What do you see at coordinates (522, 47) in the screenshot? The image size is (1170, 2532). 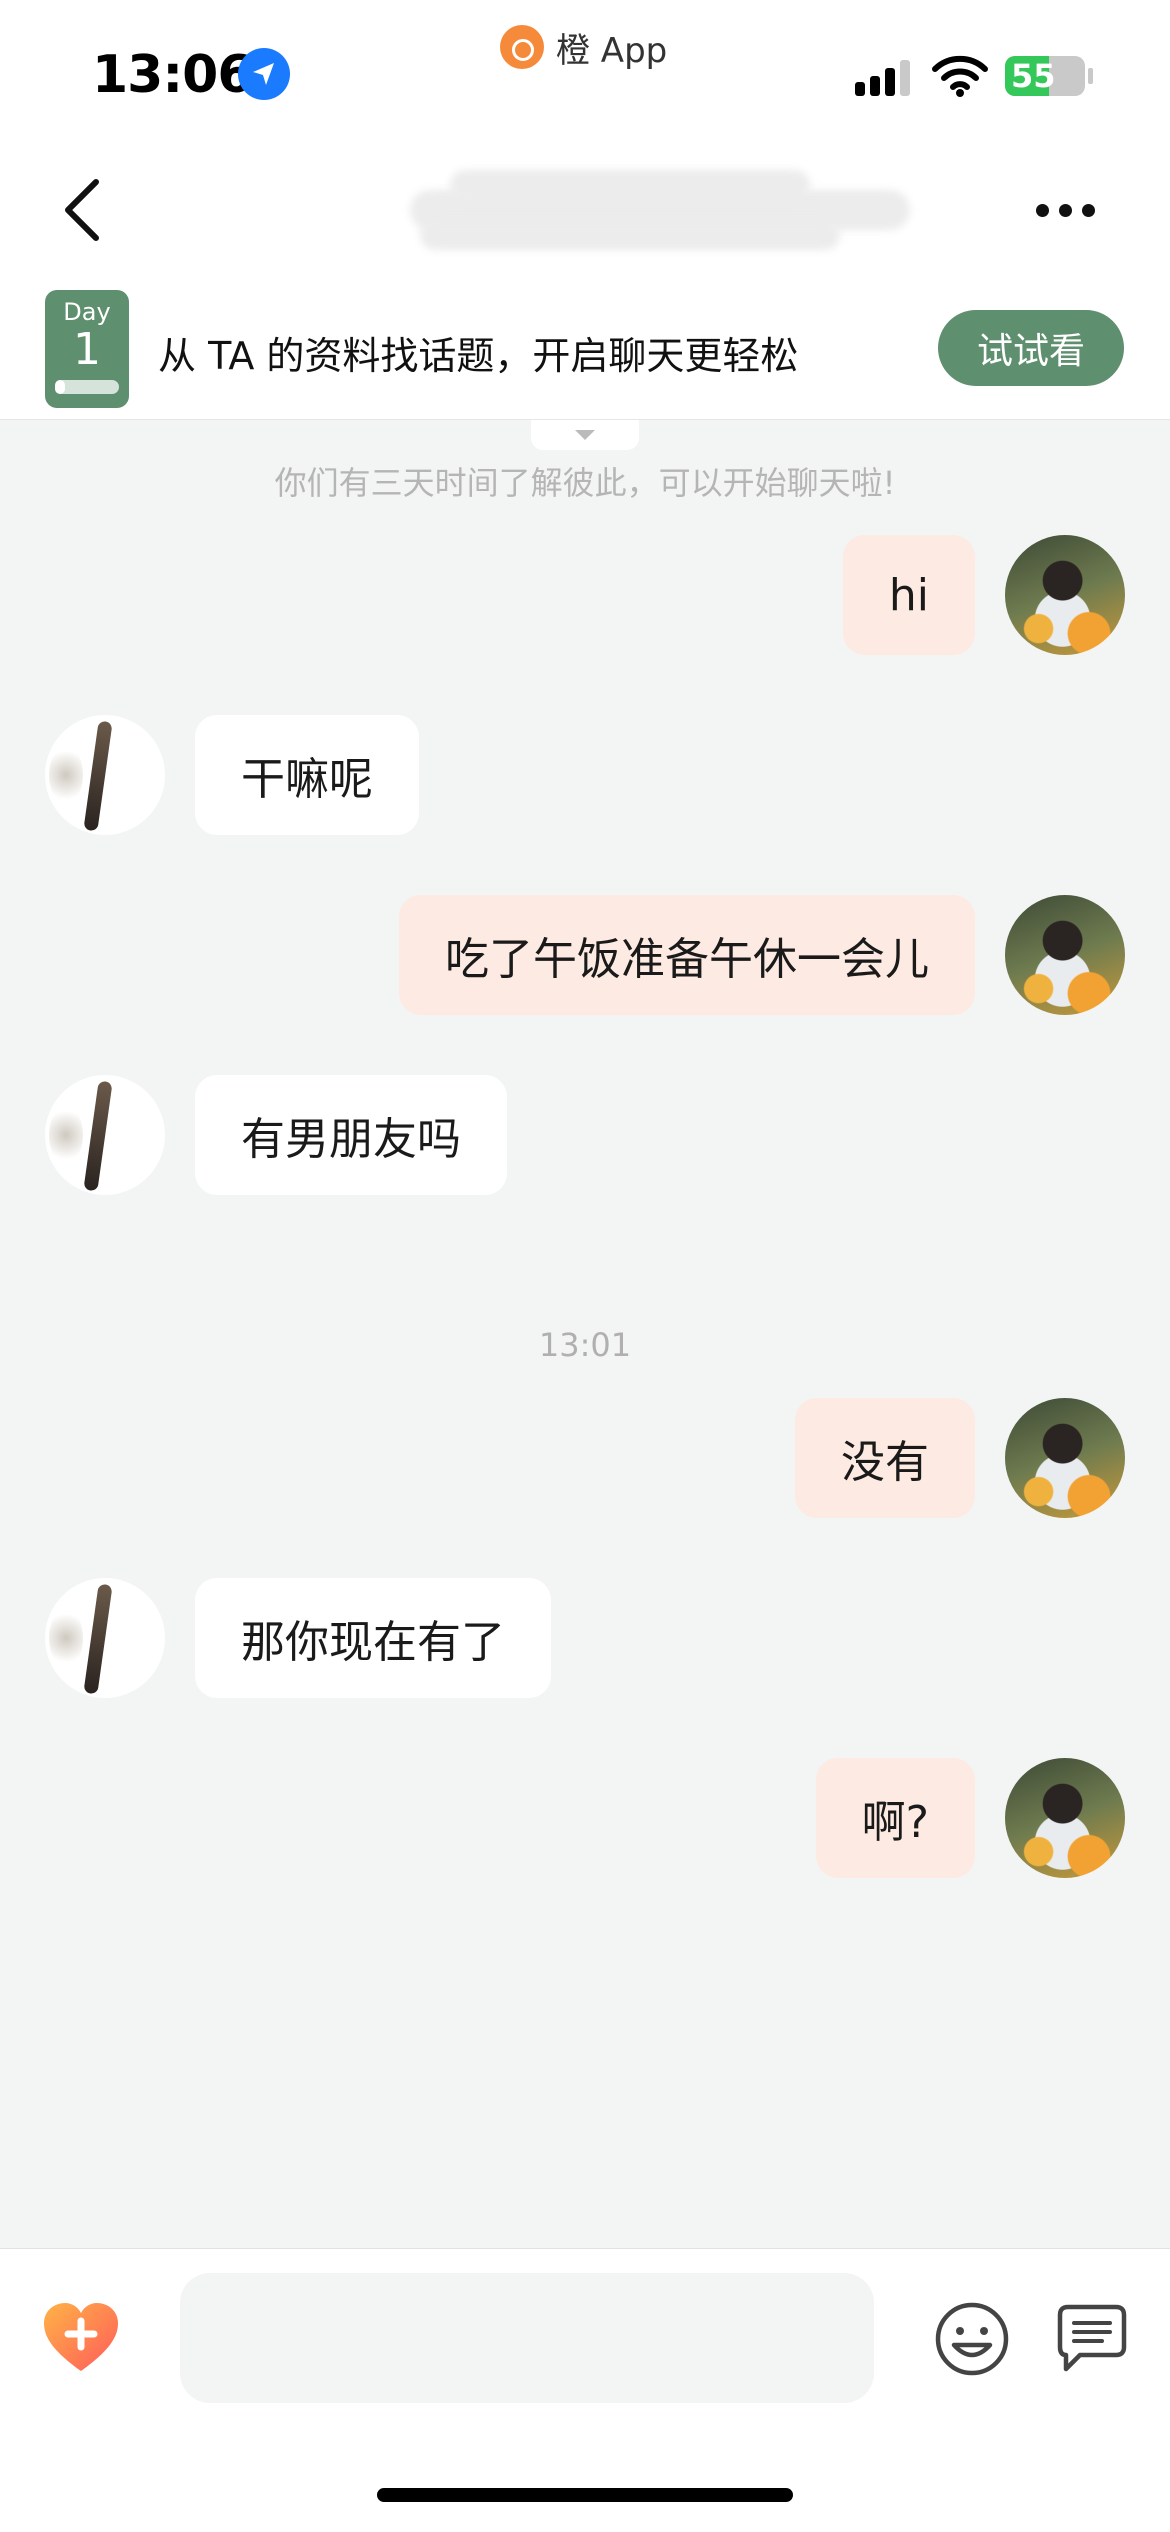 I see `app-logo-icon` at bounding box center [522, 47].